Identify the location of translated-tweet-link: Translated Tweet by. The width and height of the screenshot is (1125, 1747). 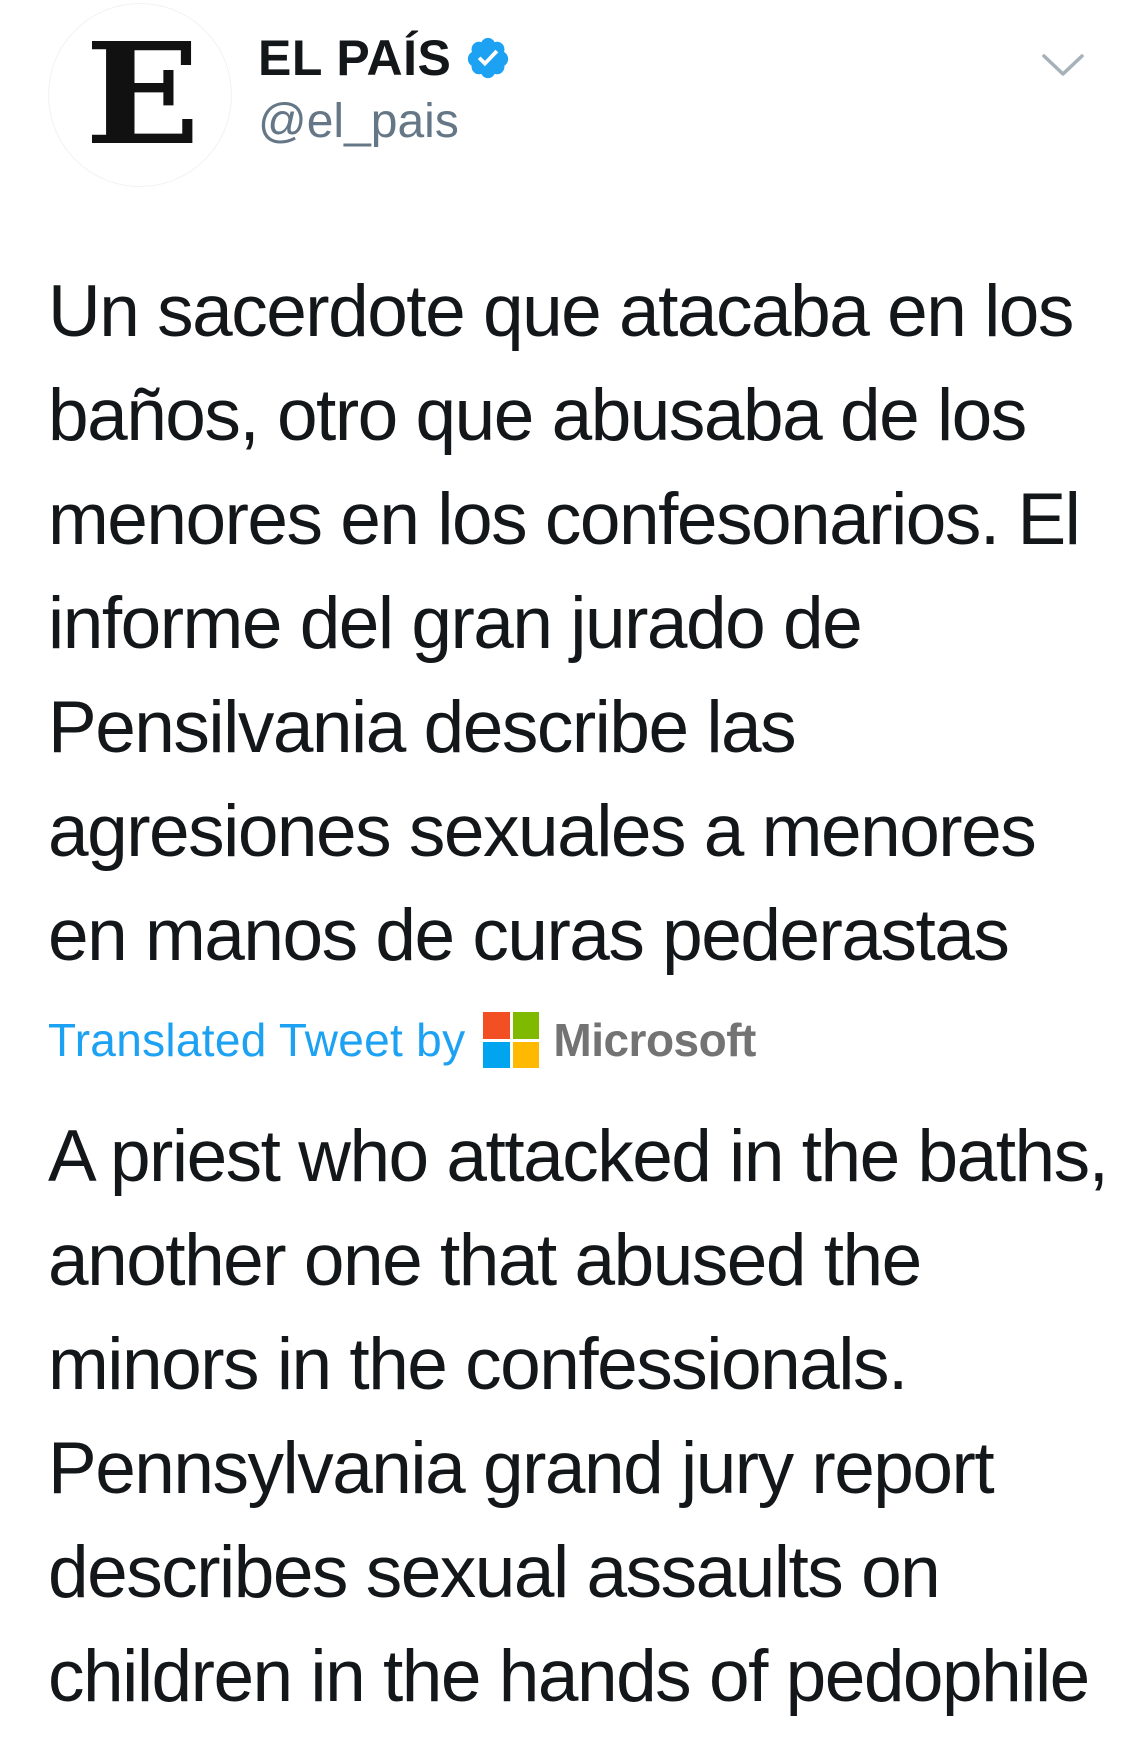
(256, 1040).